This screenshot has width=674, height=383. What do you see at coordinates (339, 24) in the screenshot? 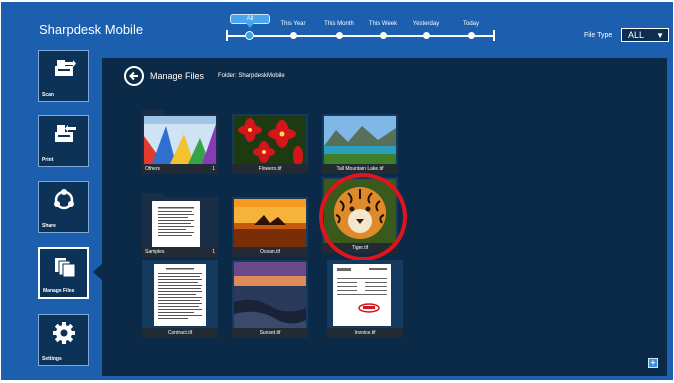
I see `timeline-label-this-month: This Month` at bounding box center [339, 24].